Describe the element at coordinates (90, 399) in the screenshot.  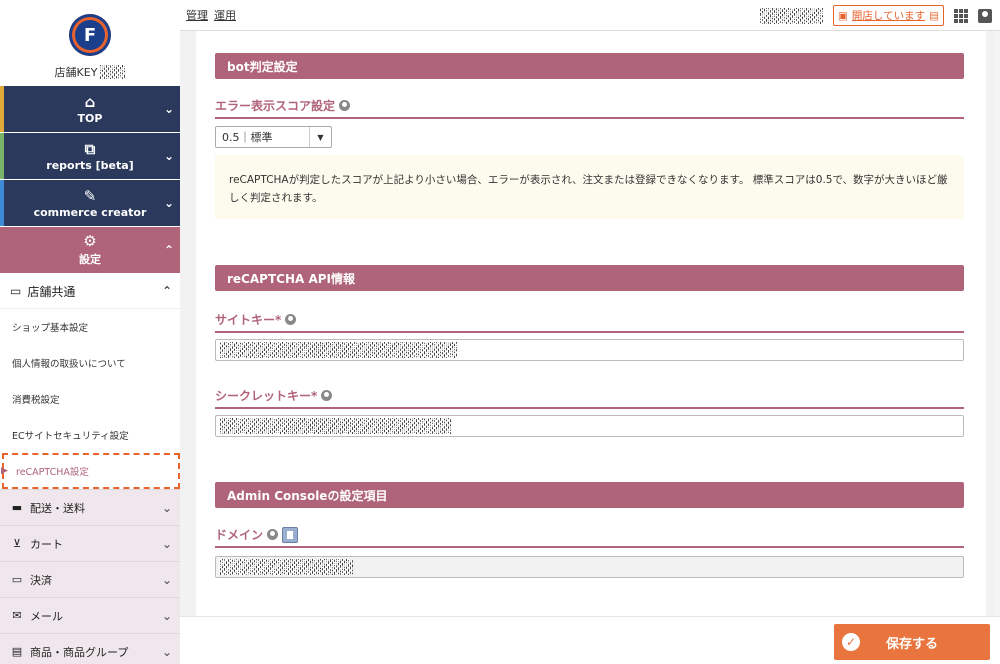
I see `sidebar-item-tax: 消費税設定` at that location.